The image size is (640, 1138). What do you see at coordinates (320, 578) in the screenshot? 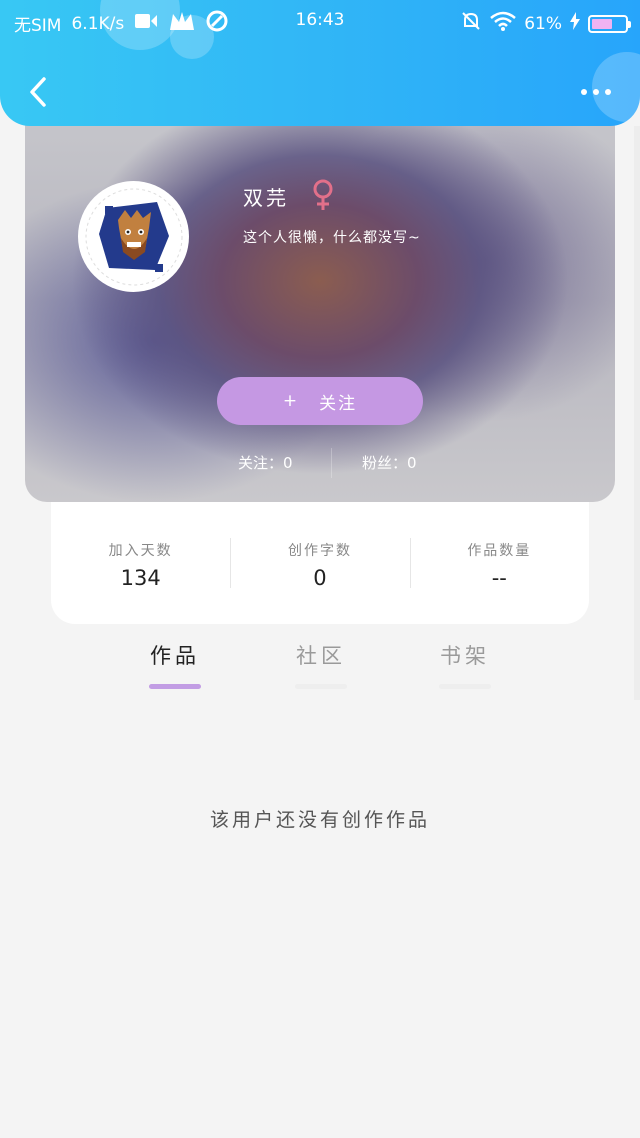
I see `summary-value: 0` at bounding box center [320, 578].